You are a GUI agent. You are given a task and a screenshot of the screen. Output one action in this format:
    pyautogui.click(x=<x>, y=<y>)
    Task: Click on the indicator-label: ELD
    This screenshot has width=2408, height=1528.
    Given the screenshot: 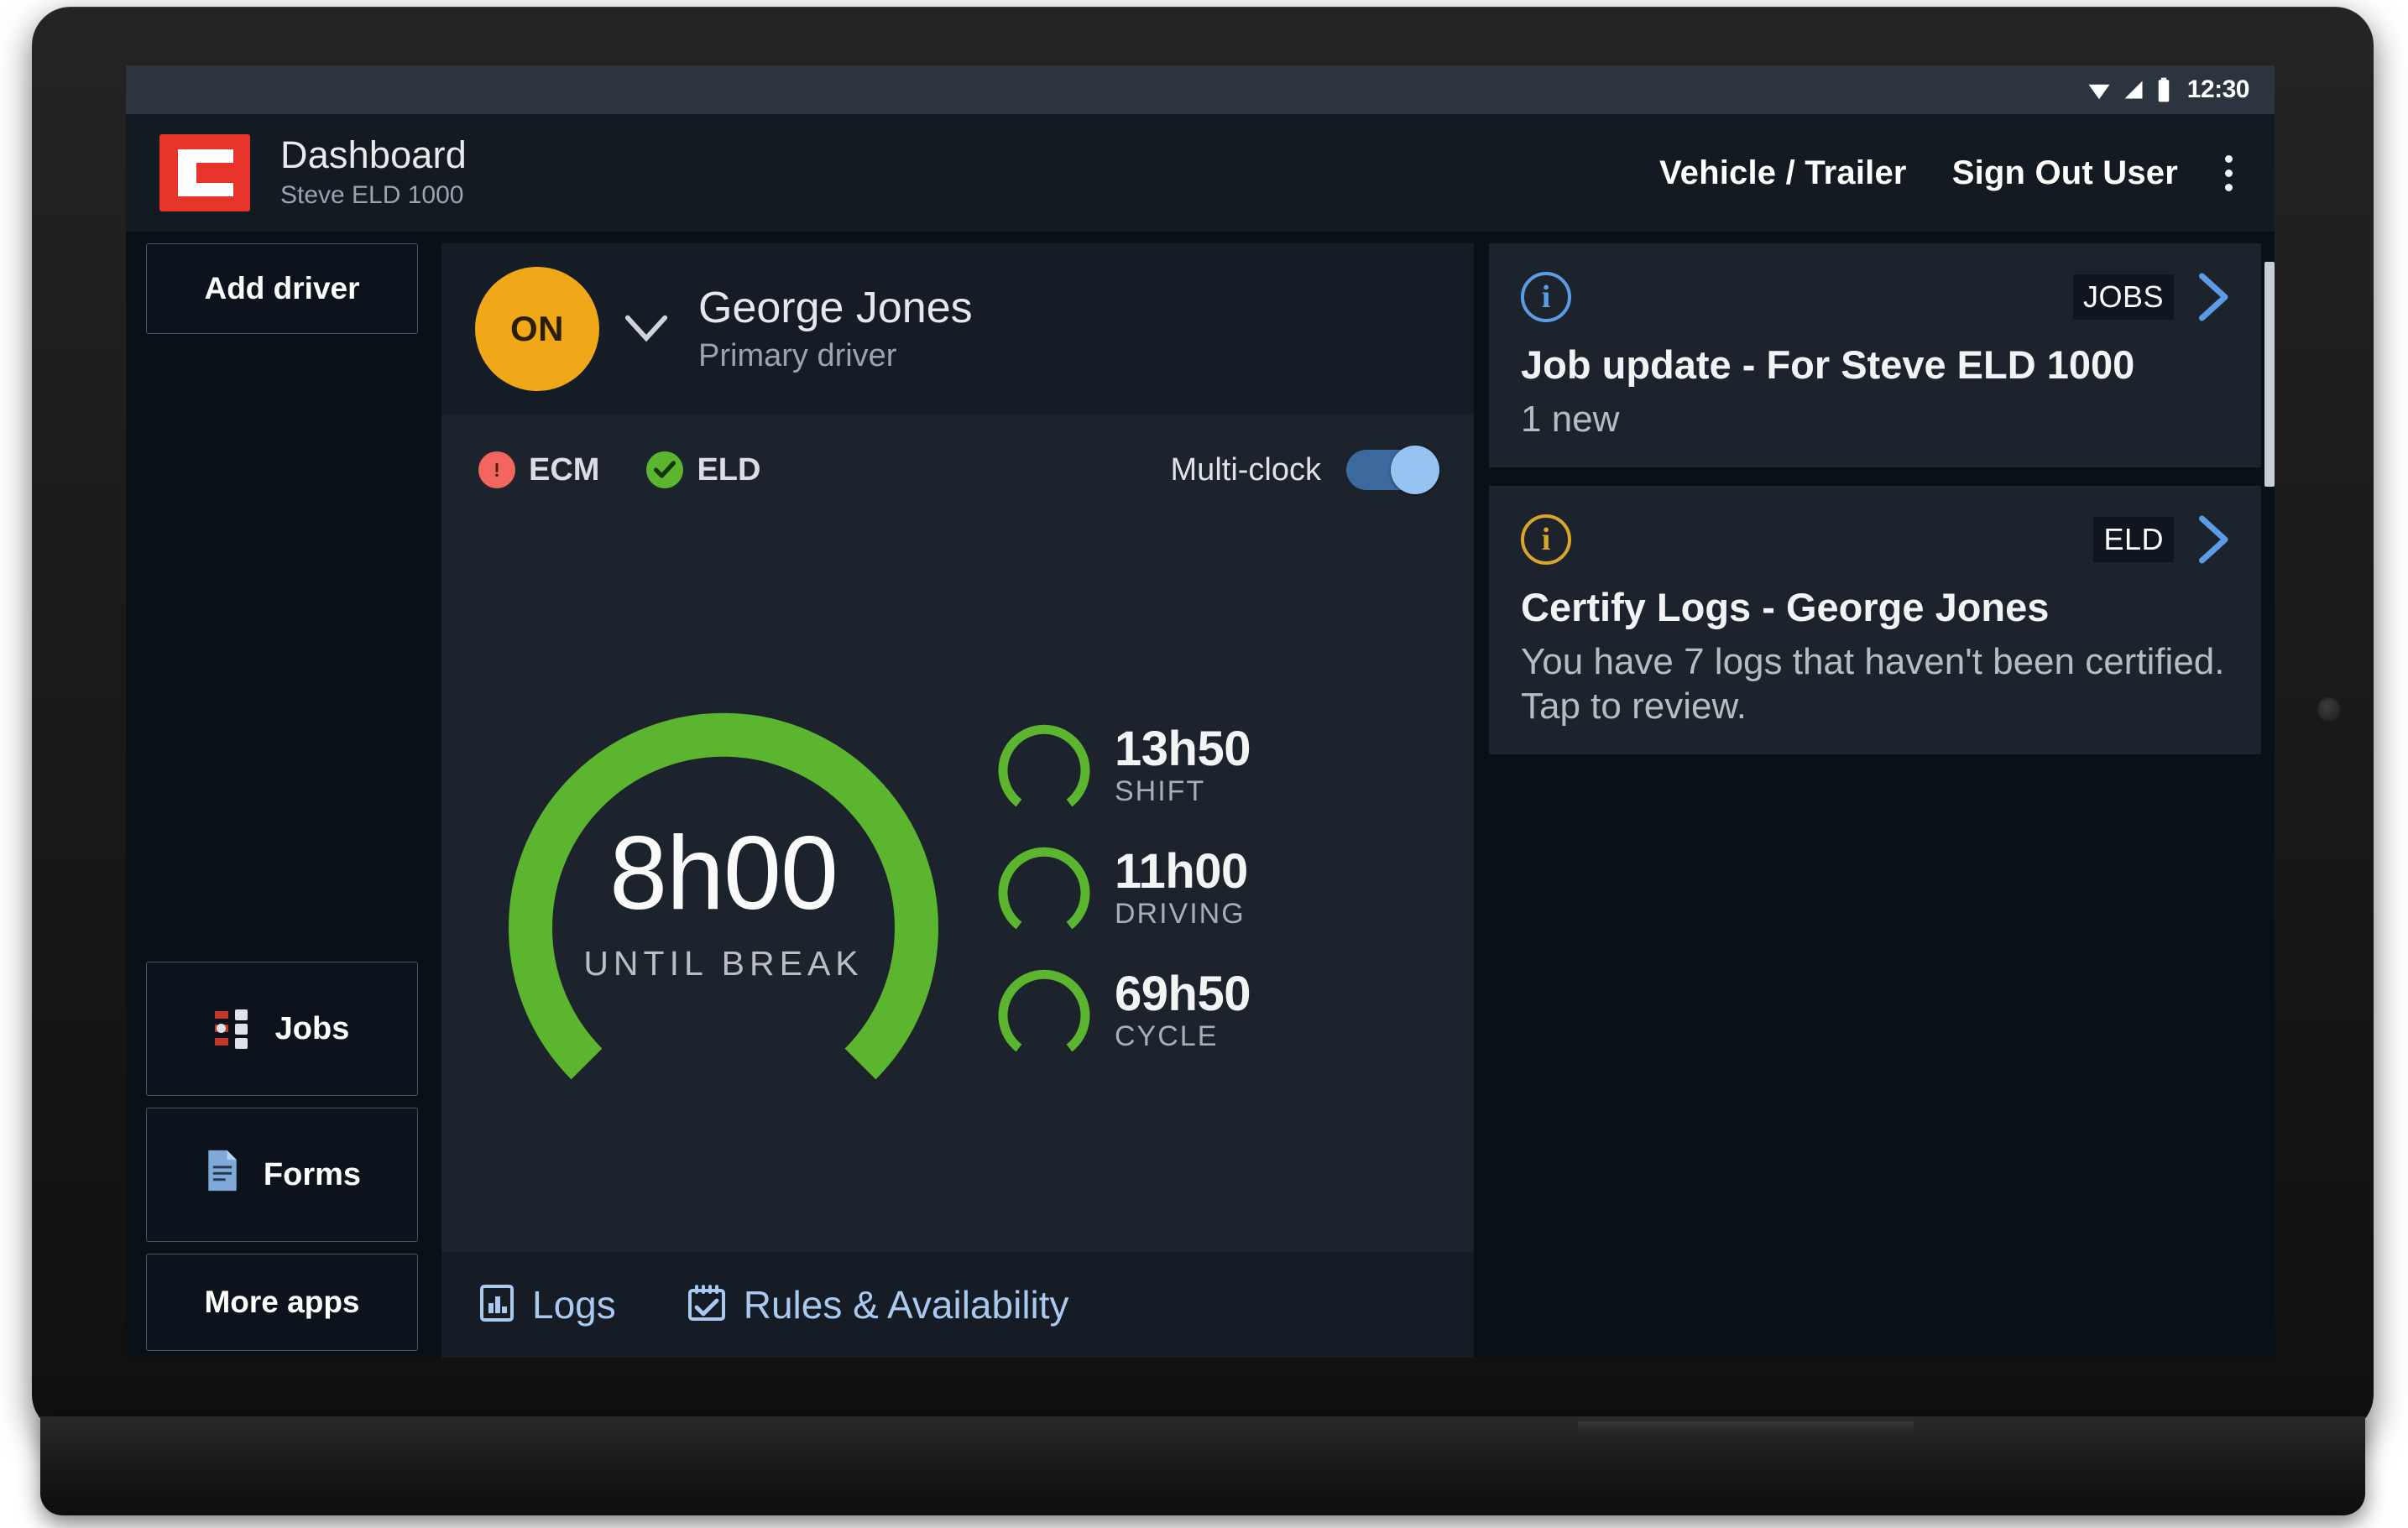 What is the action you would take?
    pyautogui.click(x=729, y=470)
    